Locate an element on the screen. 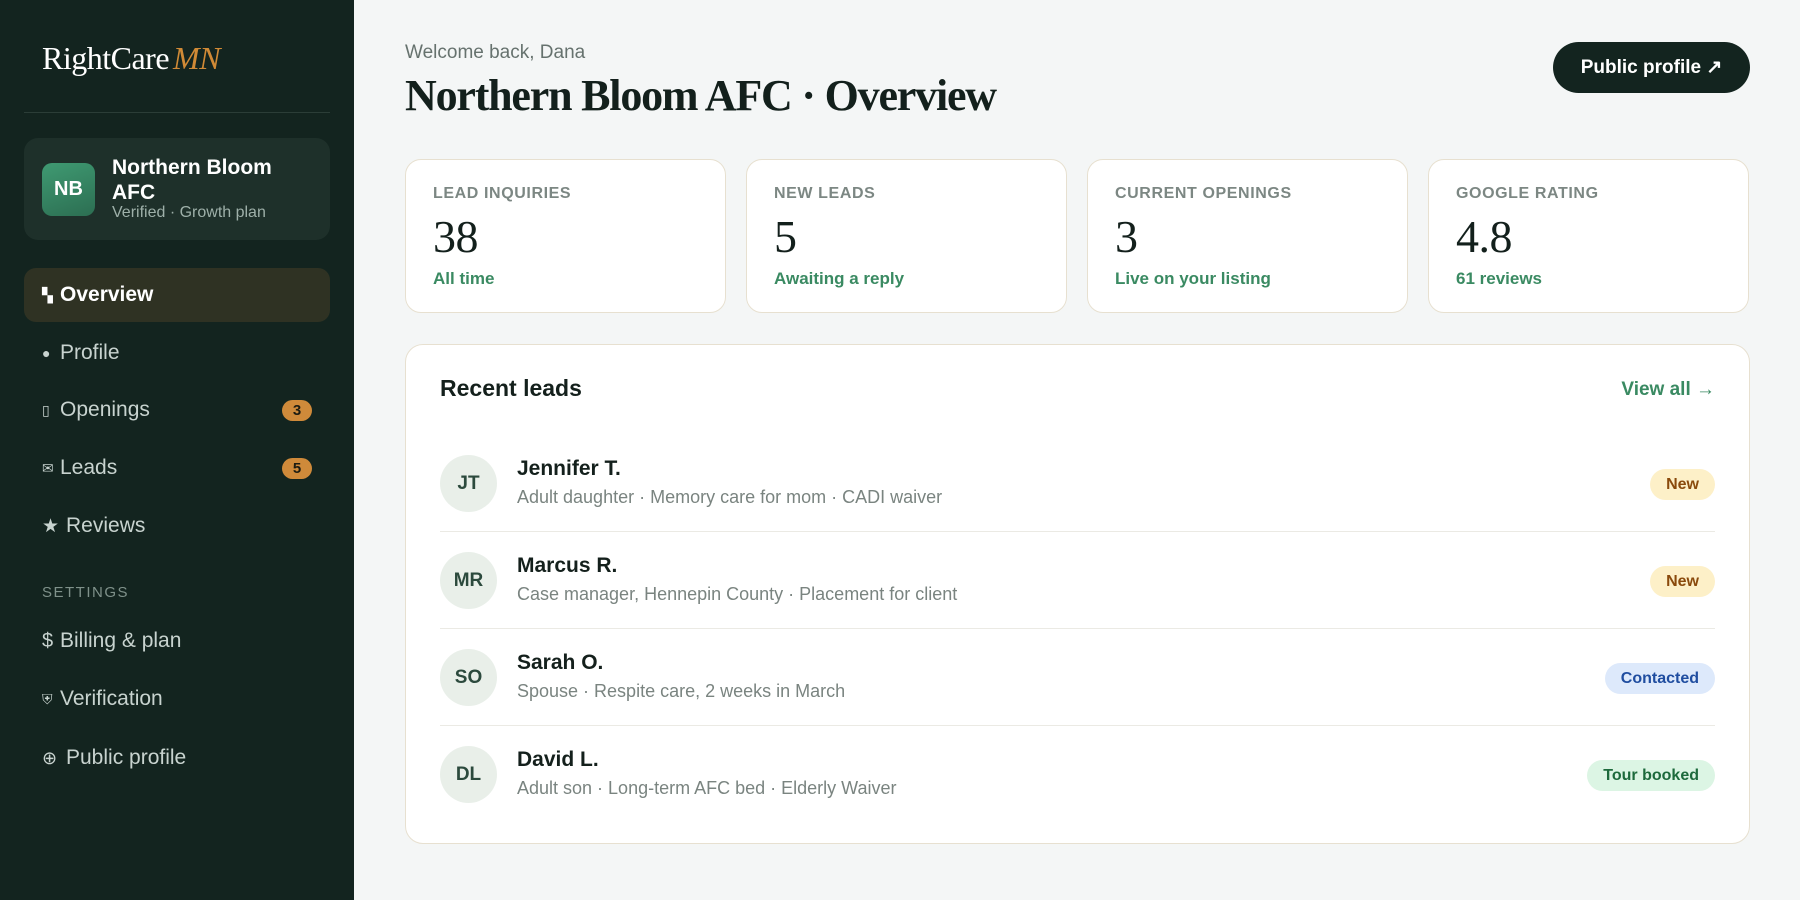 This screenshot has height=900, width=1800. brand-name: RightCare is located at coordinates (106, 58).